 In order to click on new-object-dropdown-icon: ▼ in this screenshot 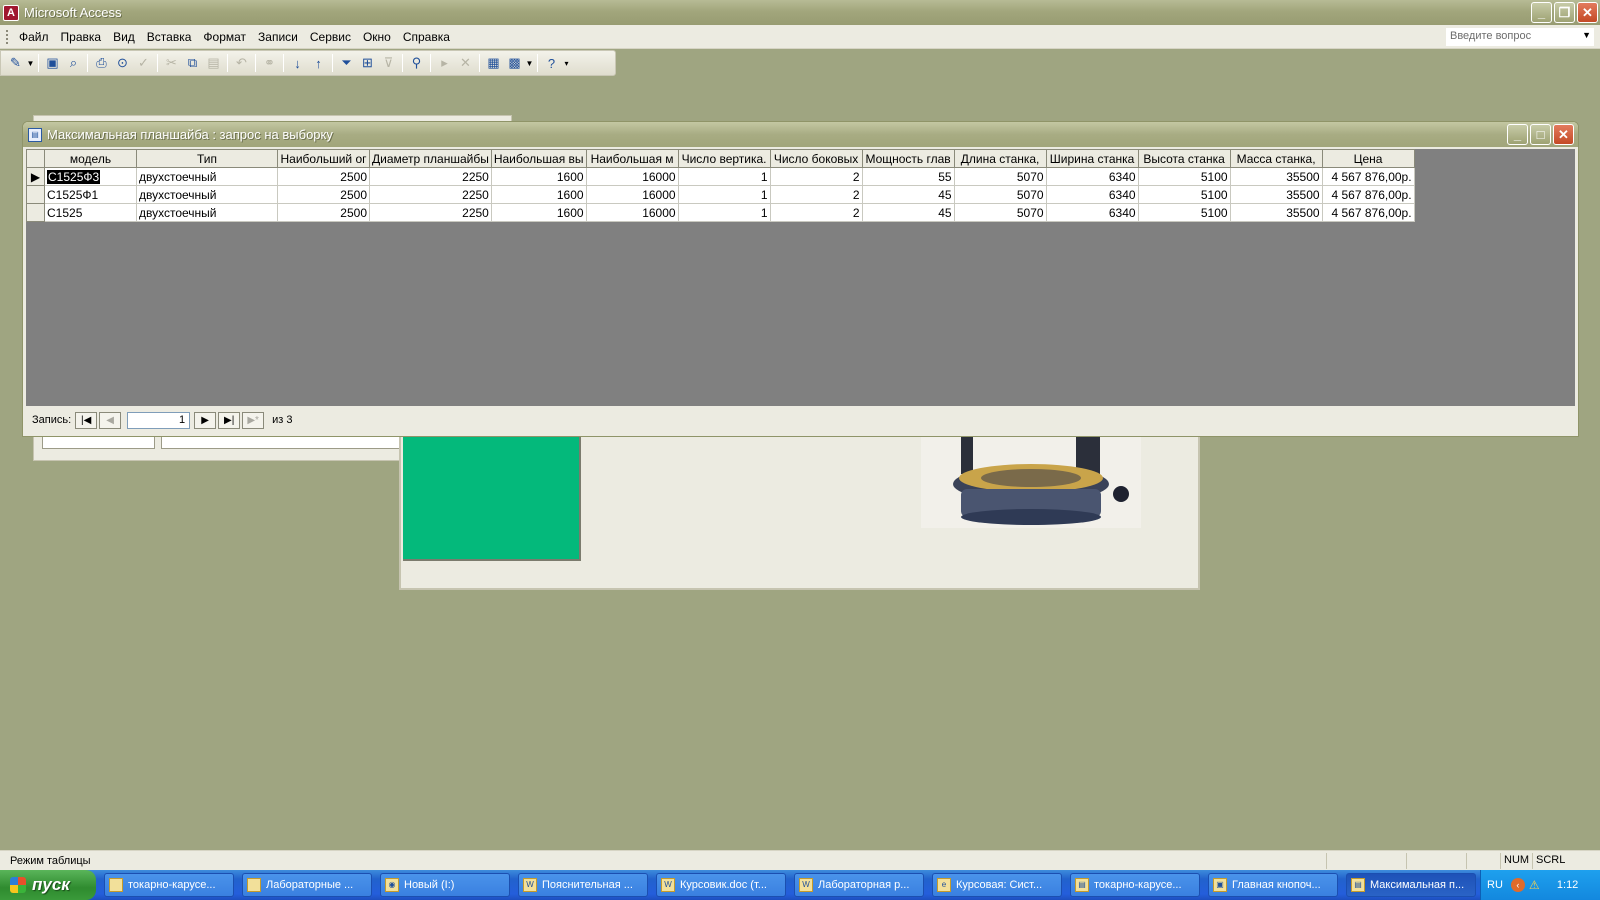, I will do `click(529, 63)`.